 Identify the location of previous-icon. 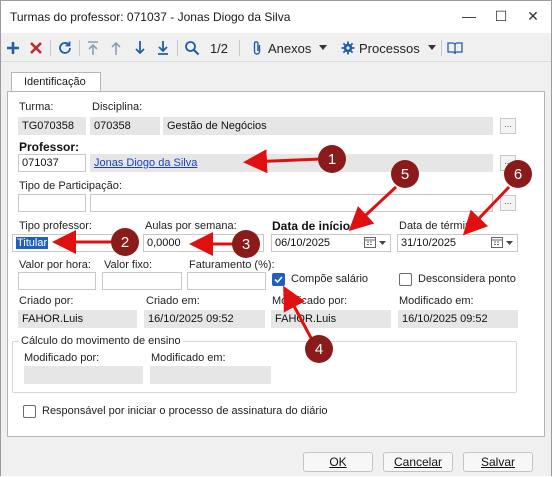
(116, 48).